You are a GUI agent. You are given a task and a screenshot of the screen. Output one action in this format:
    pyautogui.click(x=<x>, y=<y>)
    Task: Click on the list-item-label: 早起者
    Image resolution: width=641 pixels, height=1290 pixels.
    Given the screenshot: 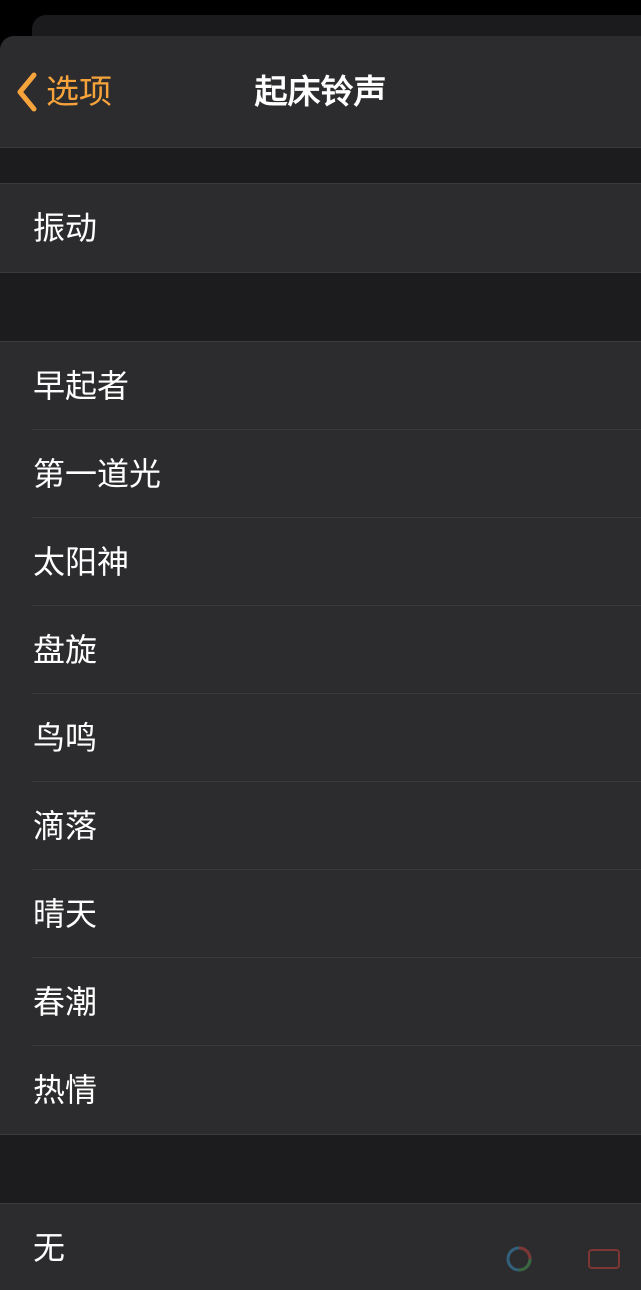 What is the action you would take?
    pyautogui.click(x=81, y=386)
    